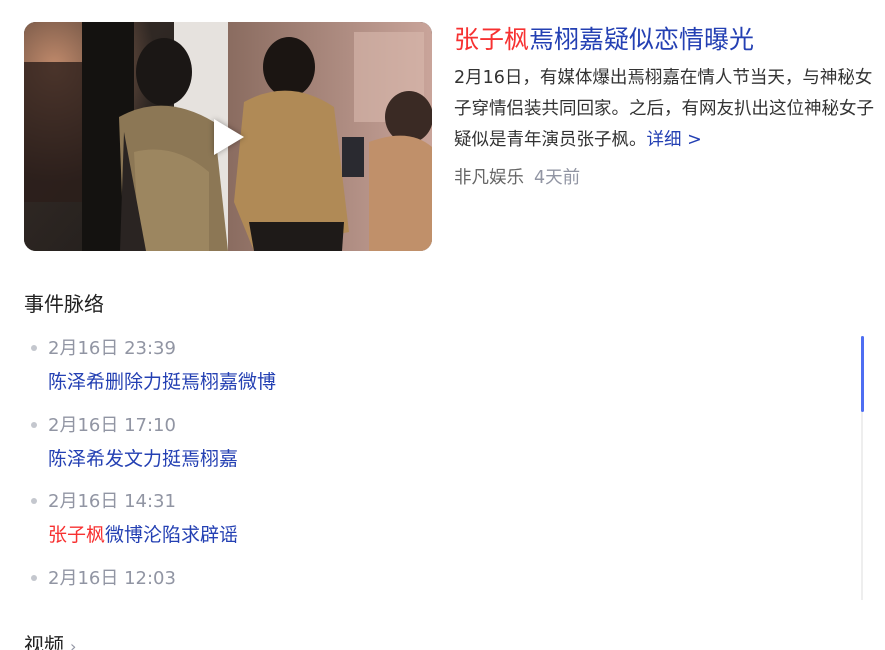  I want to click on news-title-highlight: 张子枫, so click(492, 39).